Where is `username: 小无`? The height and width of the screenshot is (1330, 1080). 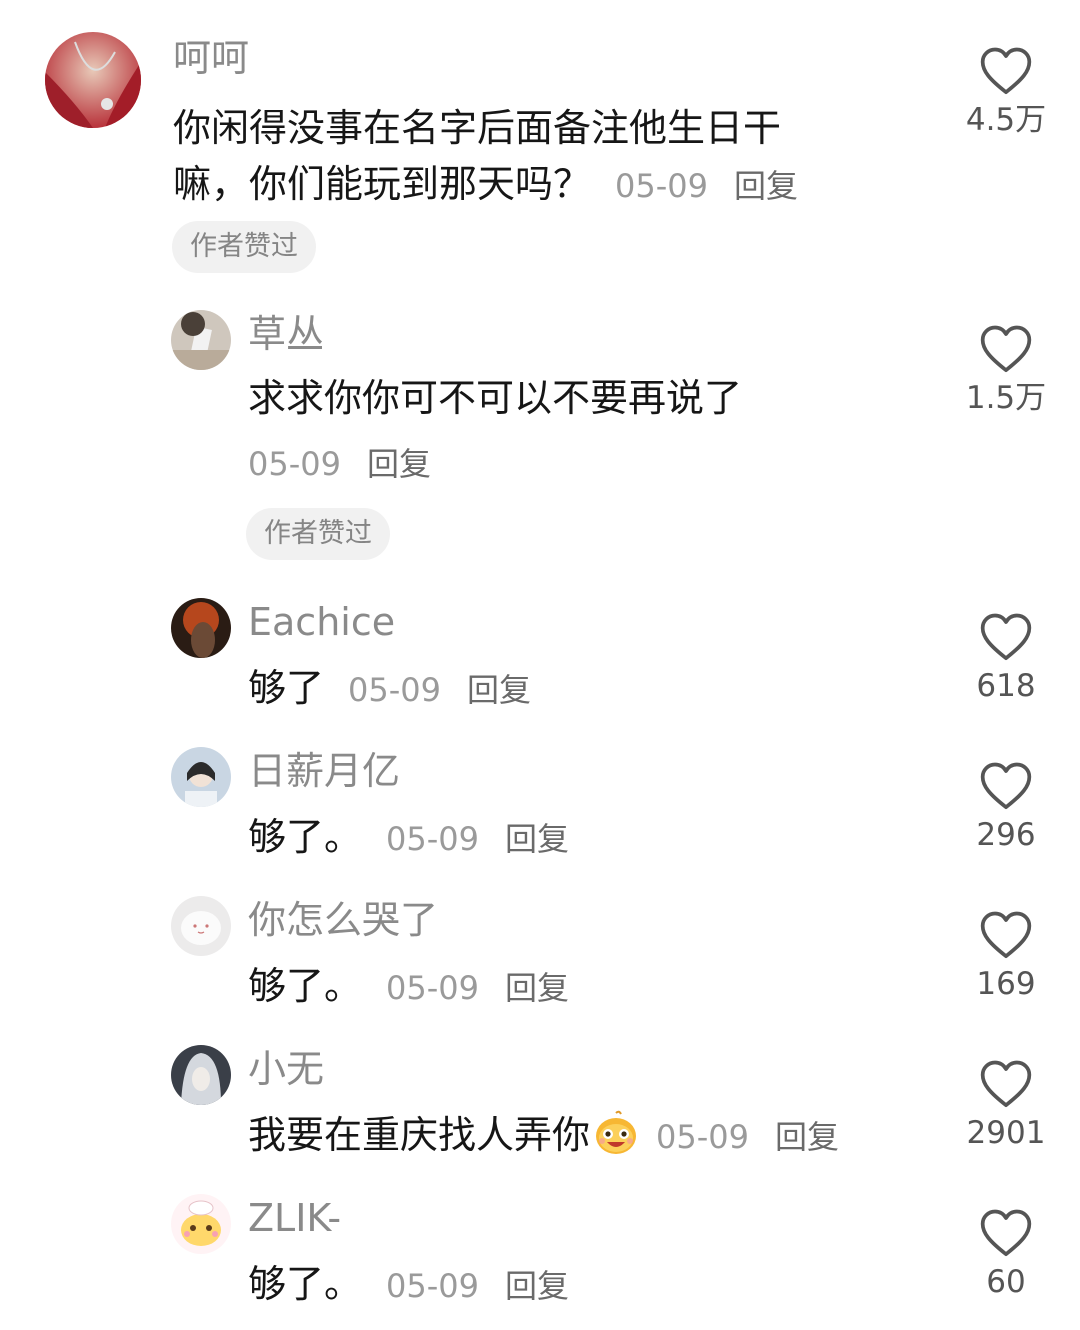
username: 小无 is located at coordinates (286, 1069).